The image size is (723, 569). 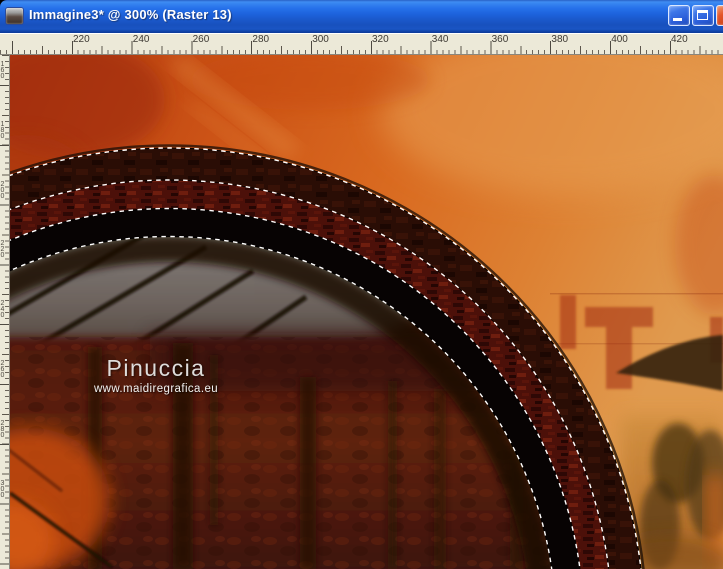 I want to click on window-title: Immagine3* @ 300% (Raster 13), so click(x=130, y=14).